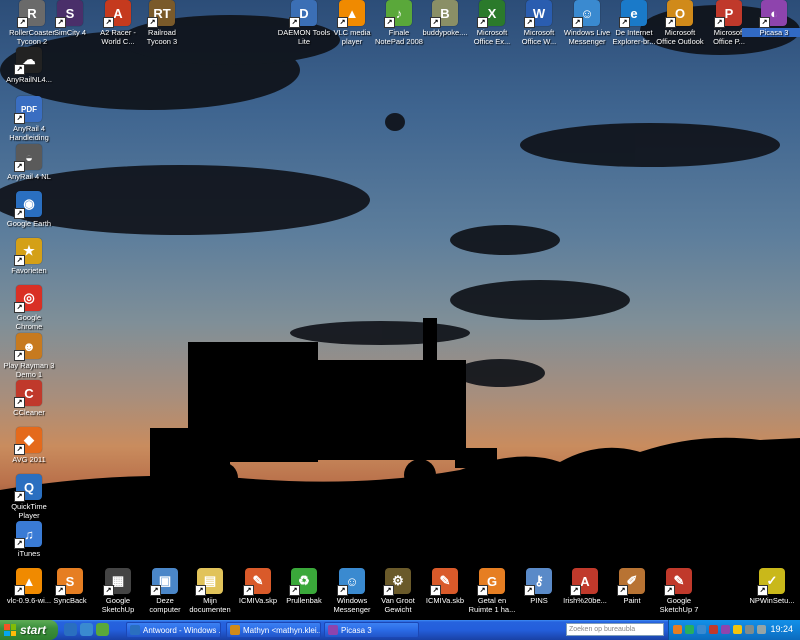  I want to click on desktop-icon: ◉ ↗ Google Earth, so click(30, 209).